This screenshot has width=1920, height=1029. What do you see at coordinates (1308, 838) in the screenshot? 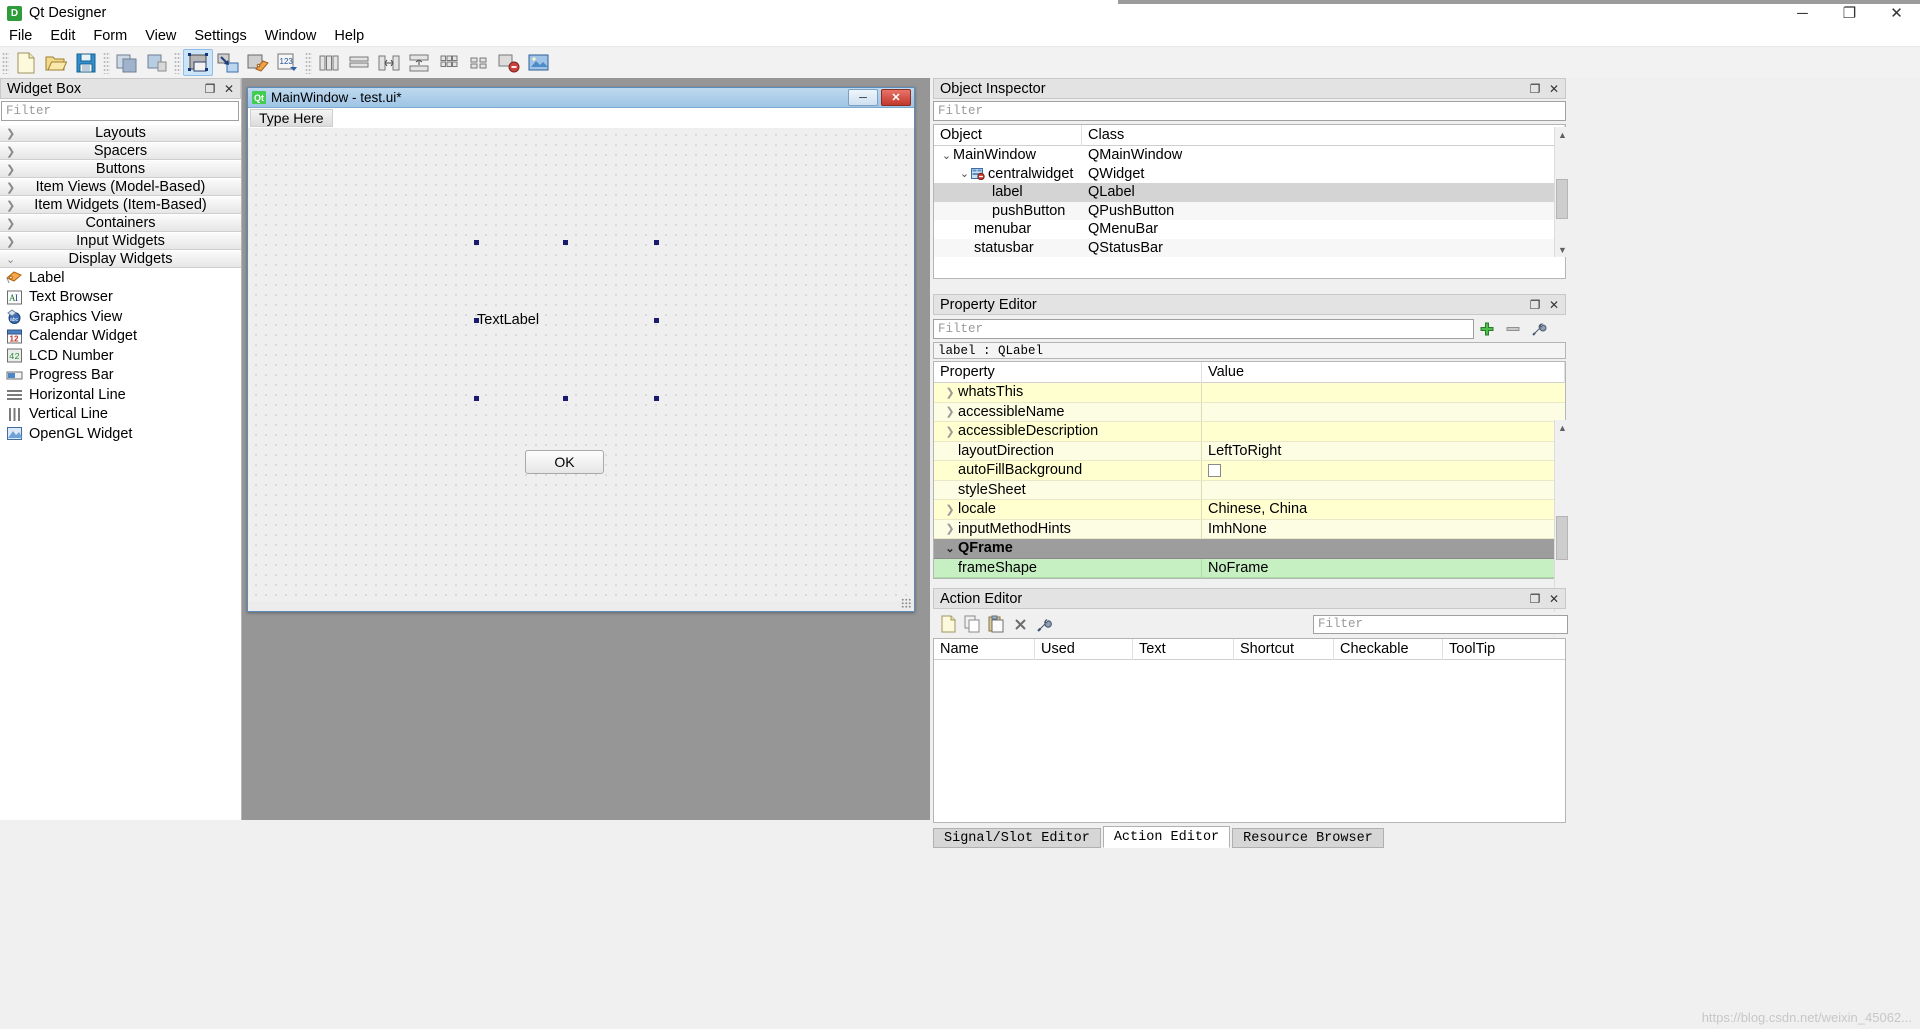
I see `tab-resource-browser: Resource Browser` at bounding box center [1308, 838].